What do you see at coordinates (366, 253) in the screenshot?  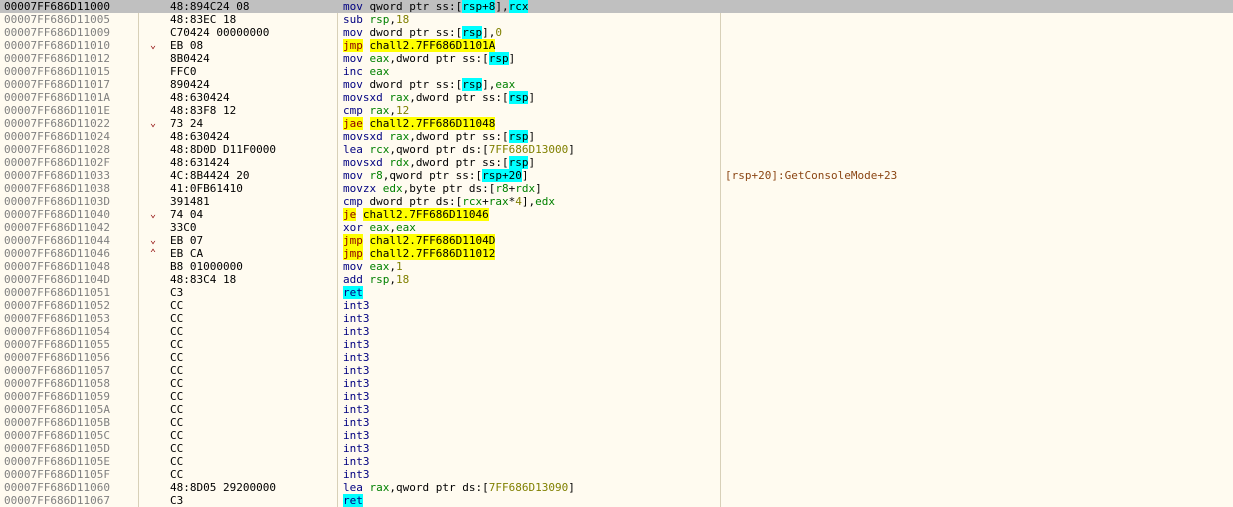 I see `operand-text` at bounding box center [366, 253].